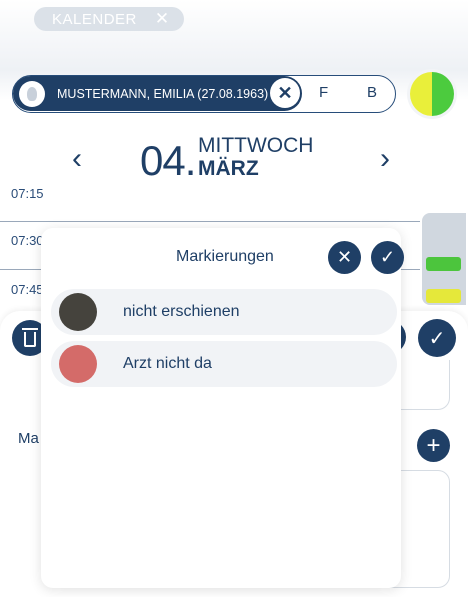 This screenshot has height=597, width=468. What do you see at coordinates (225, 256) in the screenshot?
I see `popup-title: Markierungen` at bounding box center [225, 256].